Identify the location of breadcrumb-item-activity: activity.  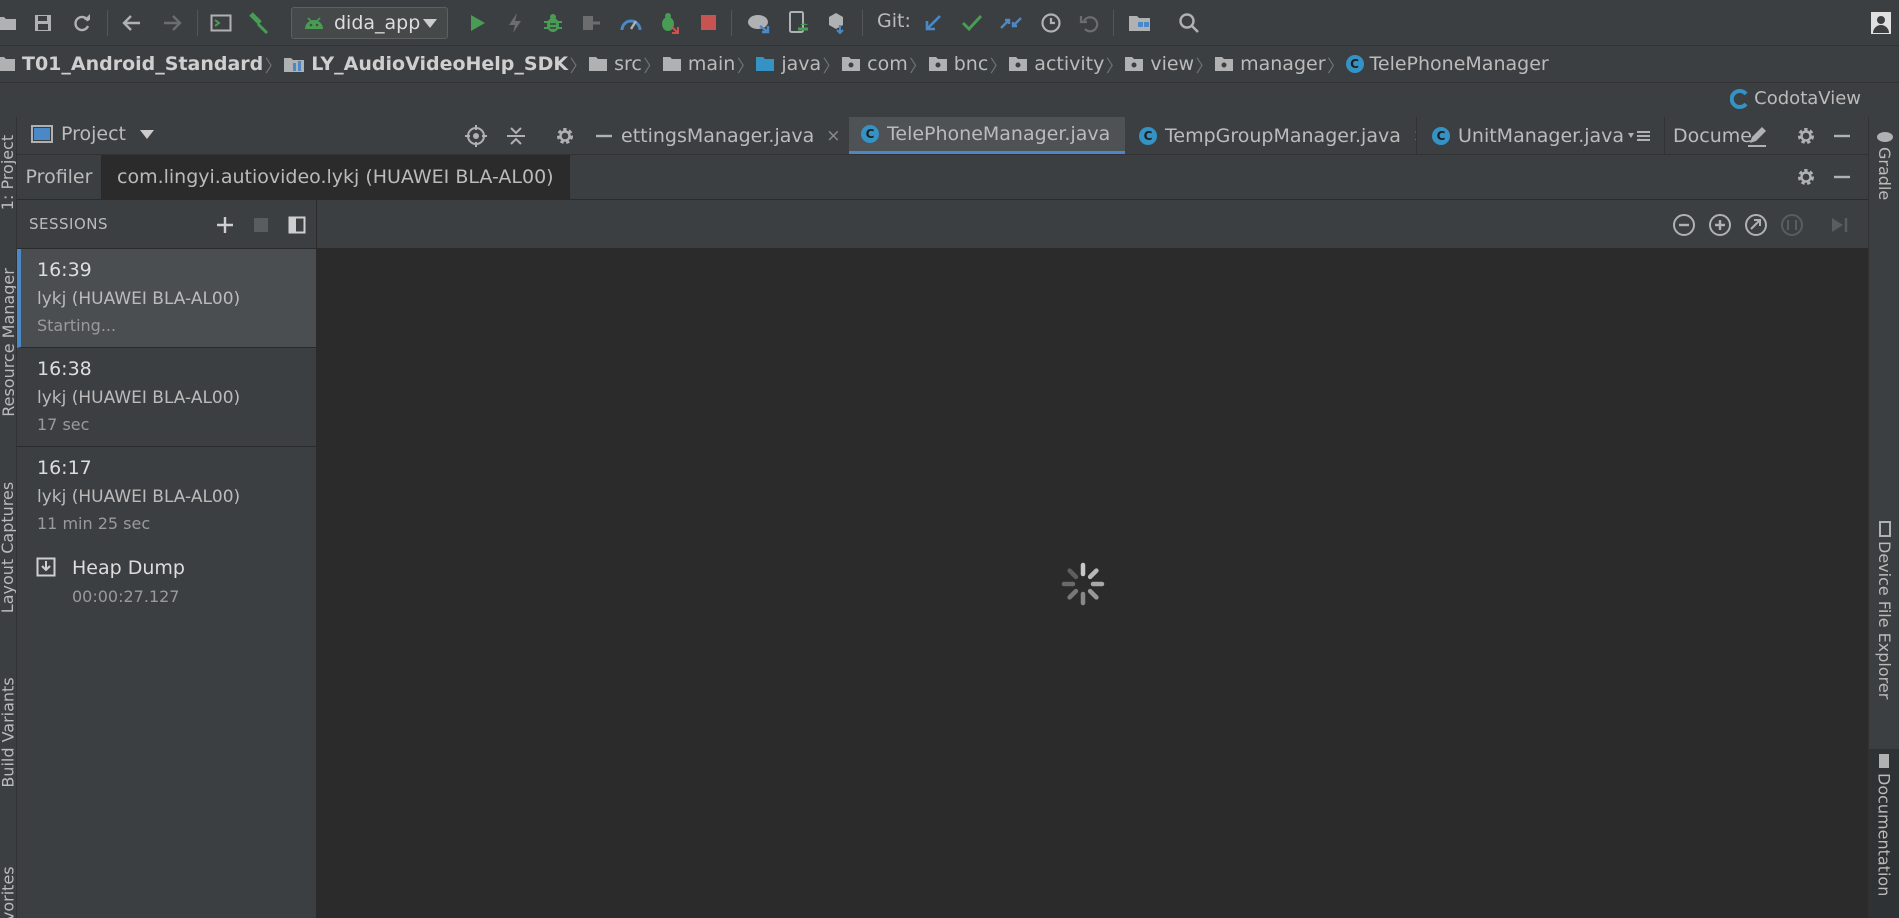
(1056, 64).